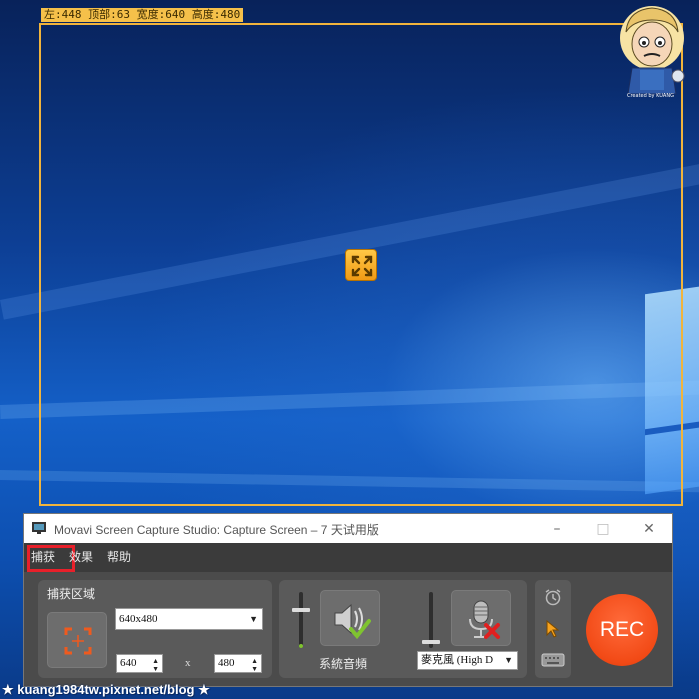  What do you see at coordinates (39, 528) in the screenshot?
I see `movavi-app-icon` at bounding box center [39, 528].